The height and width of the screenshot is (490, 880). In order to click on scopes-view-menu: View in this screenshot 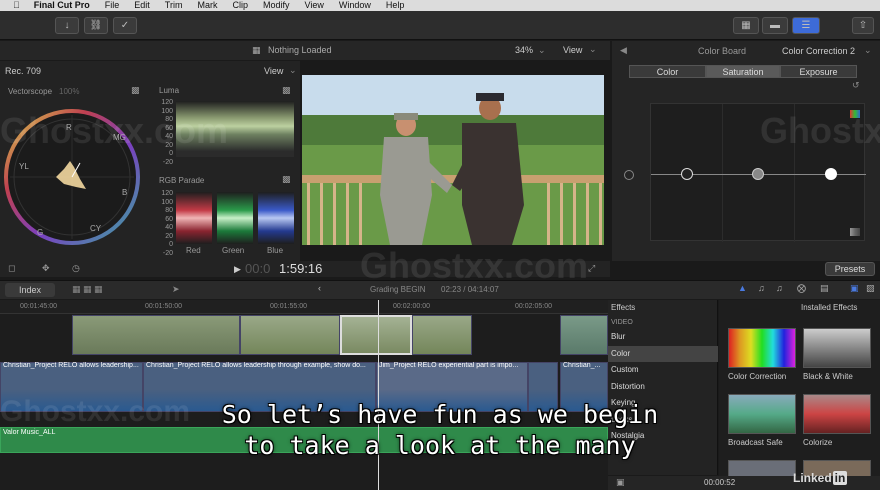, I will do `click(273, 71)`.